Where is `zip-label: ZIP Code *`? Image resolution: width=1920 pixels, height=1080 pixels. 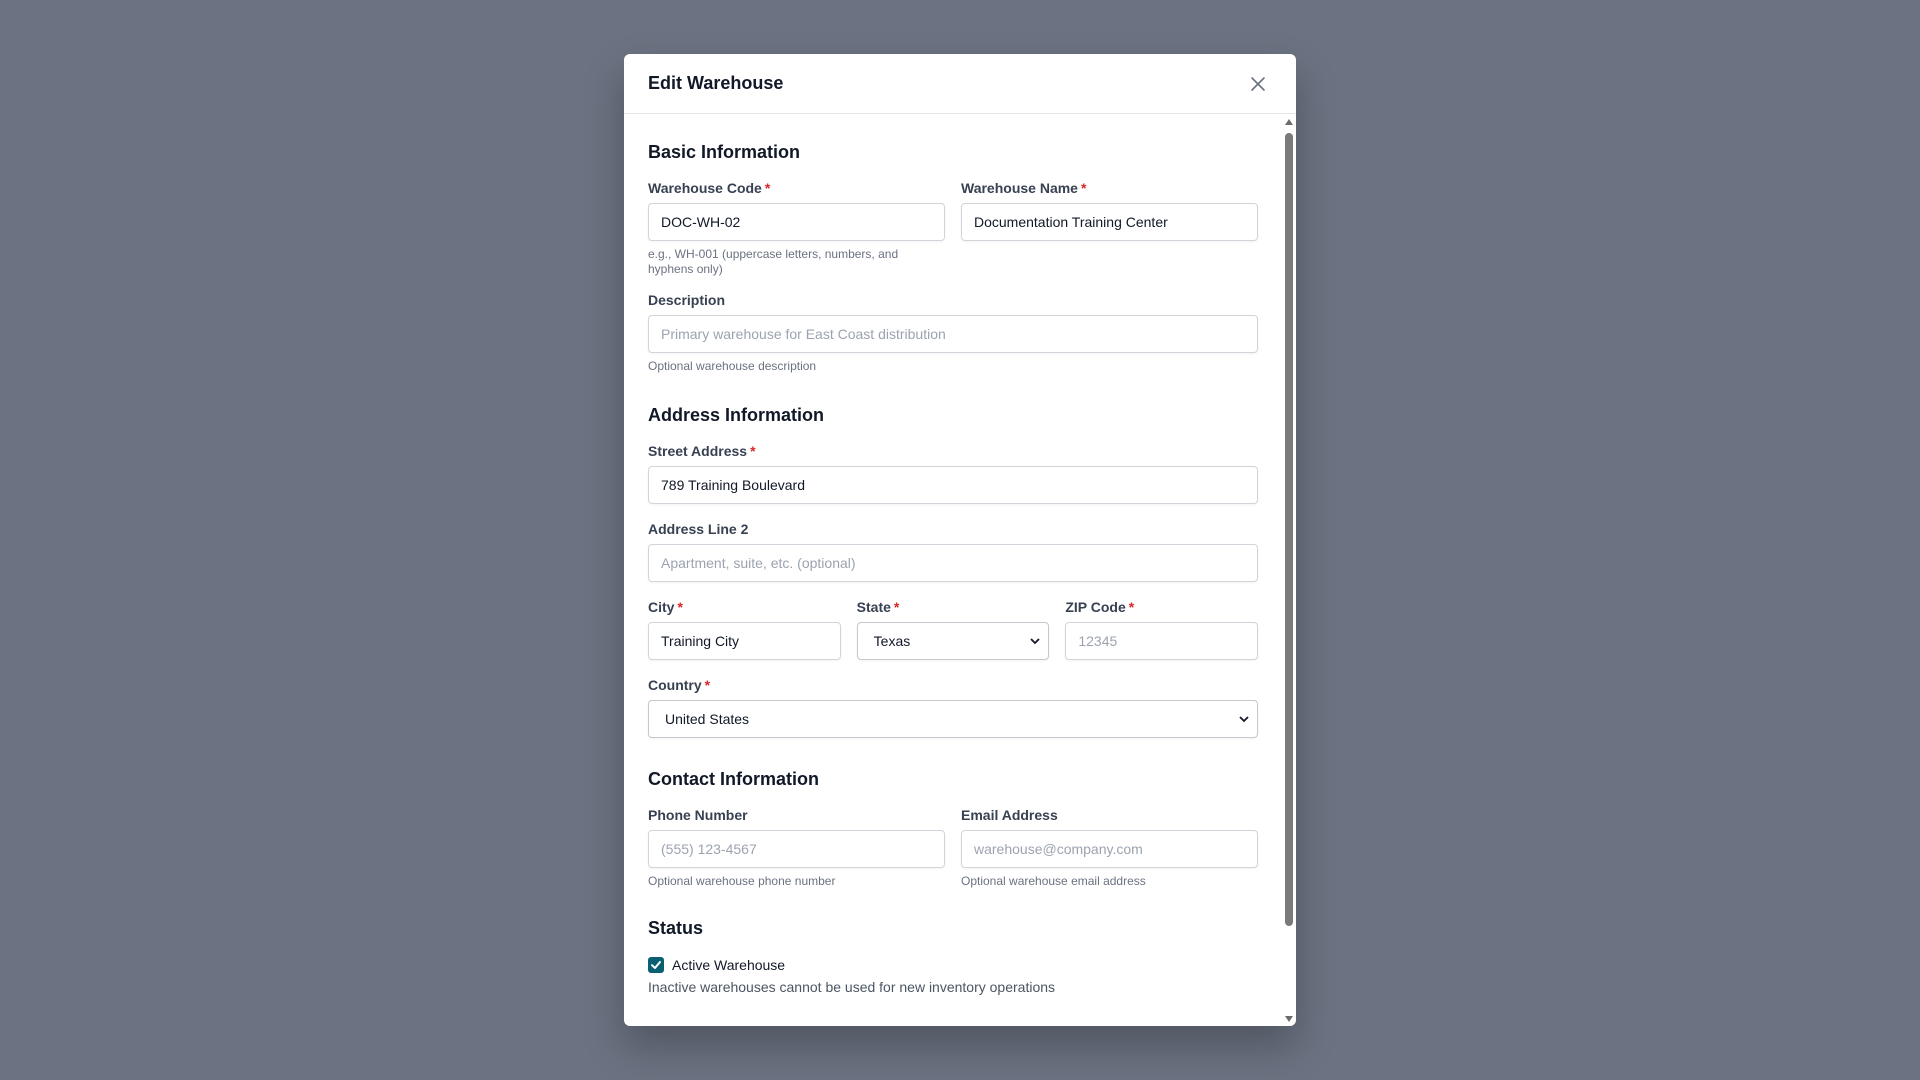
zip-label: ZIP Code * is located at coordinates (1161, 607).